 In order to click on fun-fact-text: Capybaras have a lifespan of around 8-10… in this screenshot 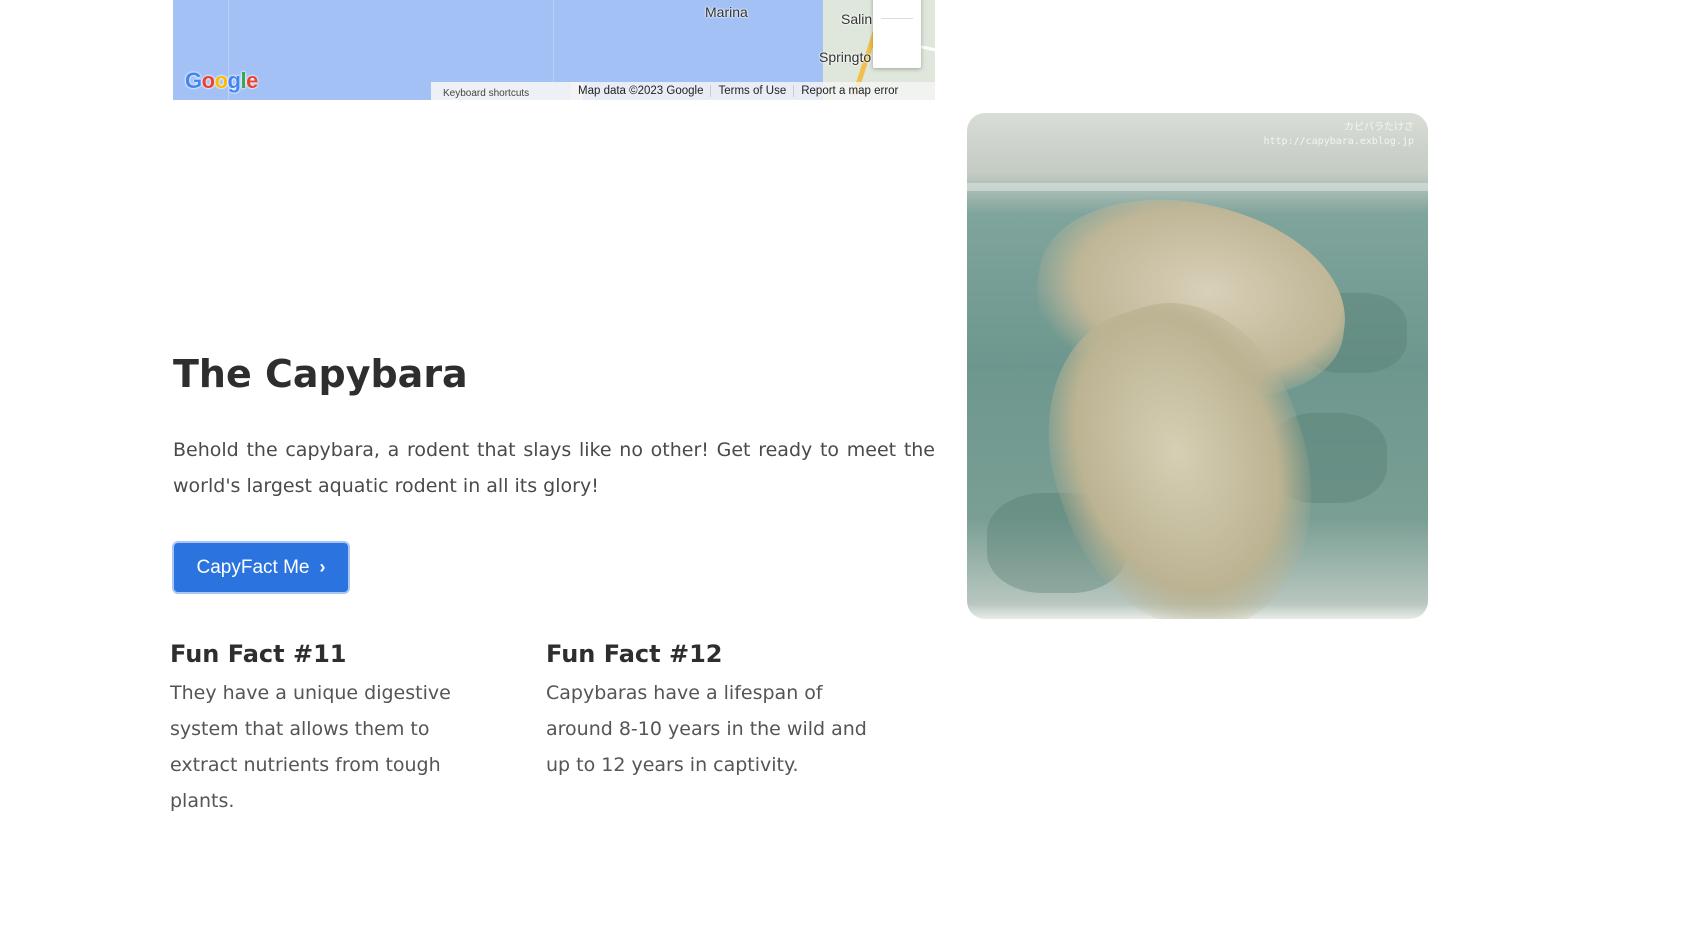, I will do `click(706, 729)`.